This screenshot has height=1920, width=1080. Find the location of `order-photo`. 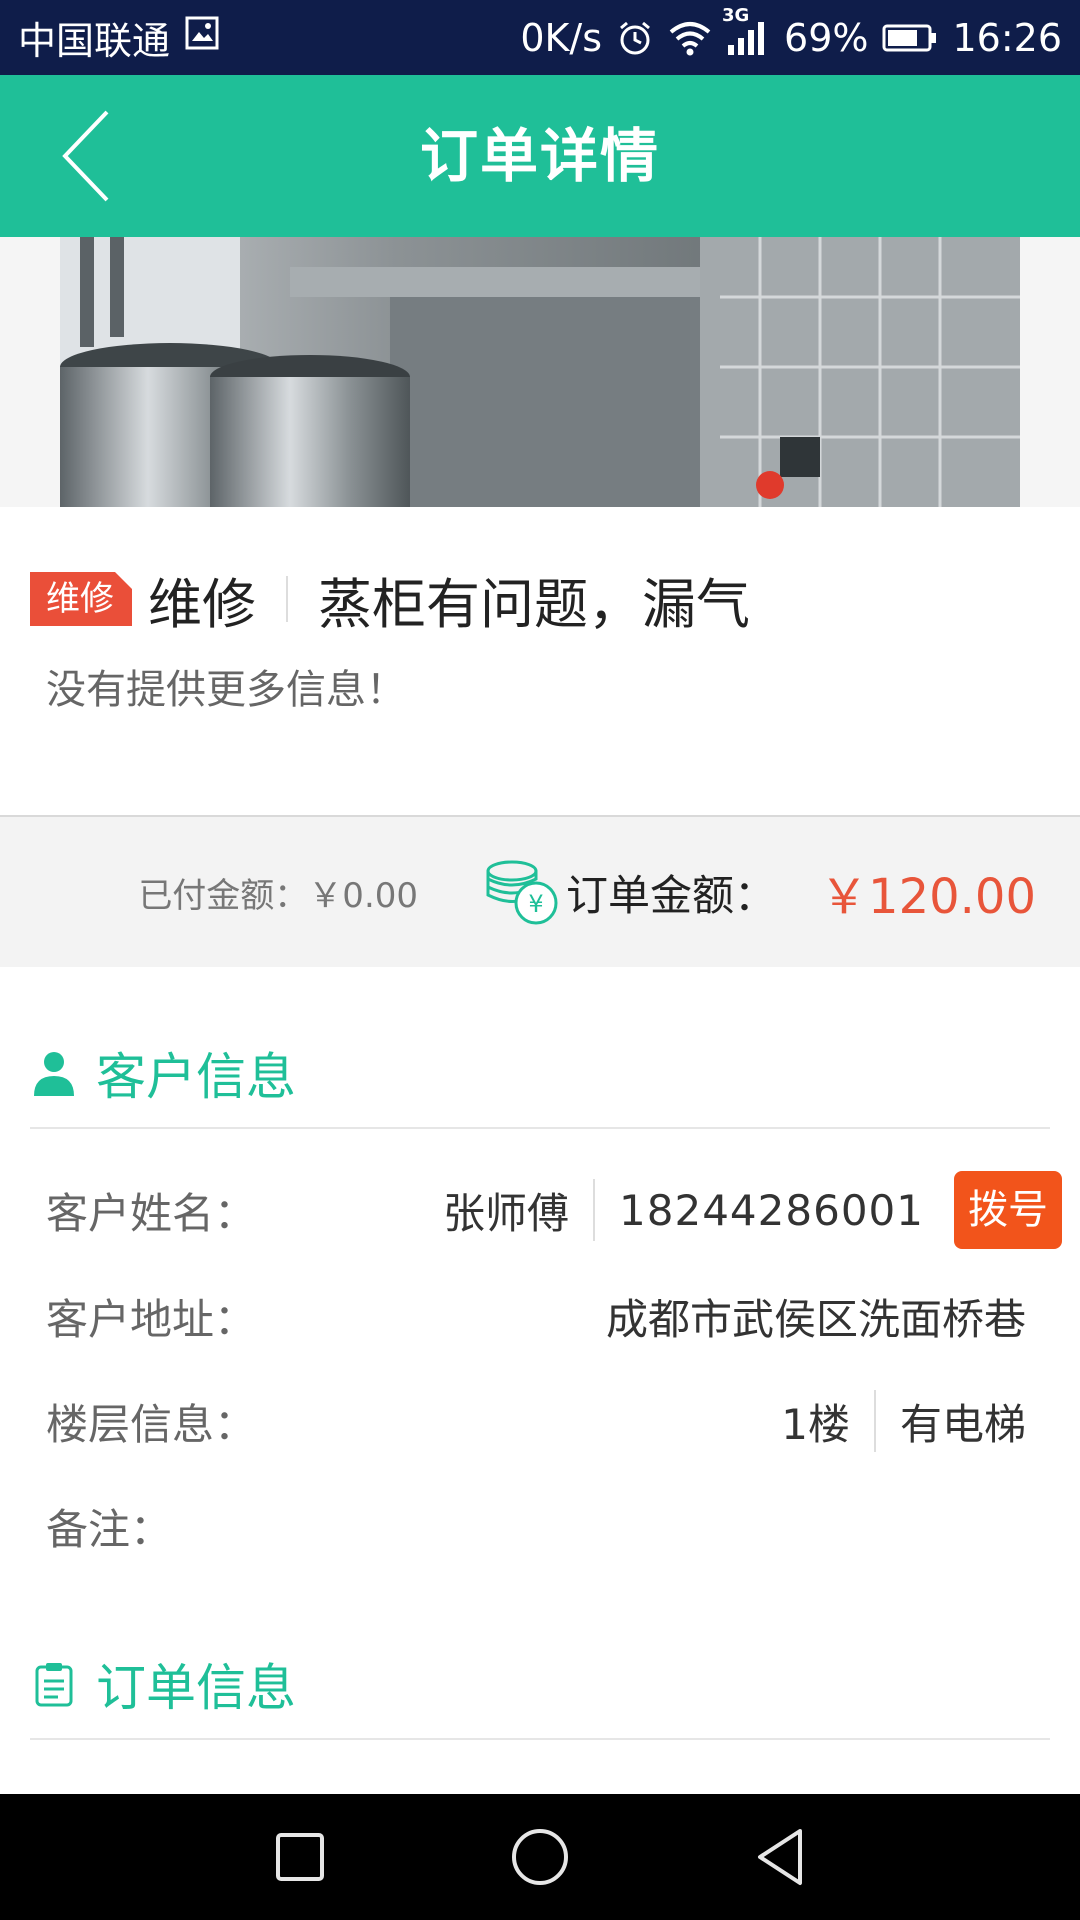

order-photo is located at coordinates (540, 372).